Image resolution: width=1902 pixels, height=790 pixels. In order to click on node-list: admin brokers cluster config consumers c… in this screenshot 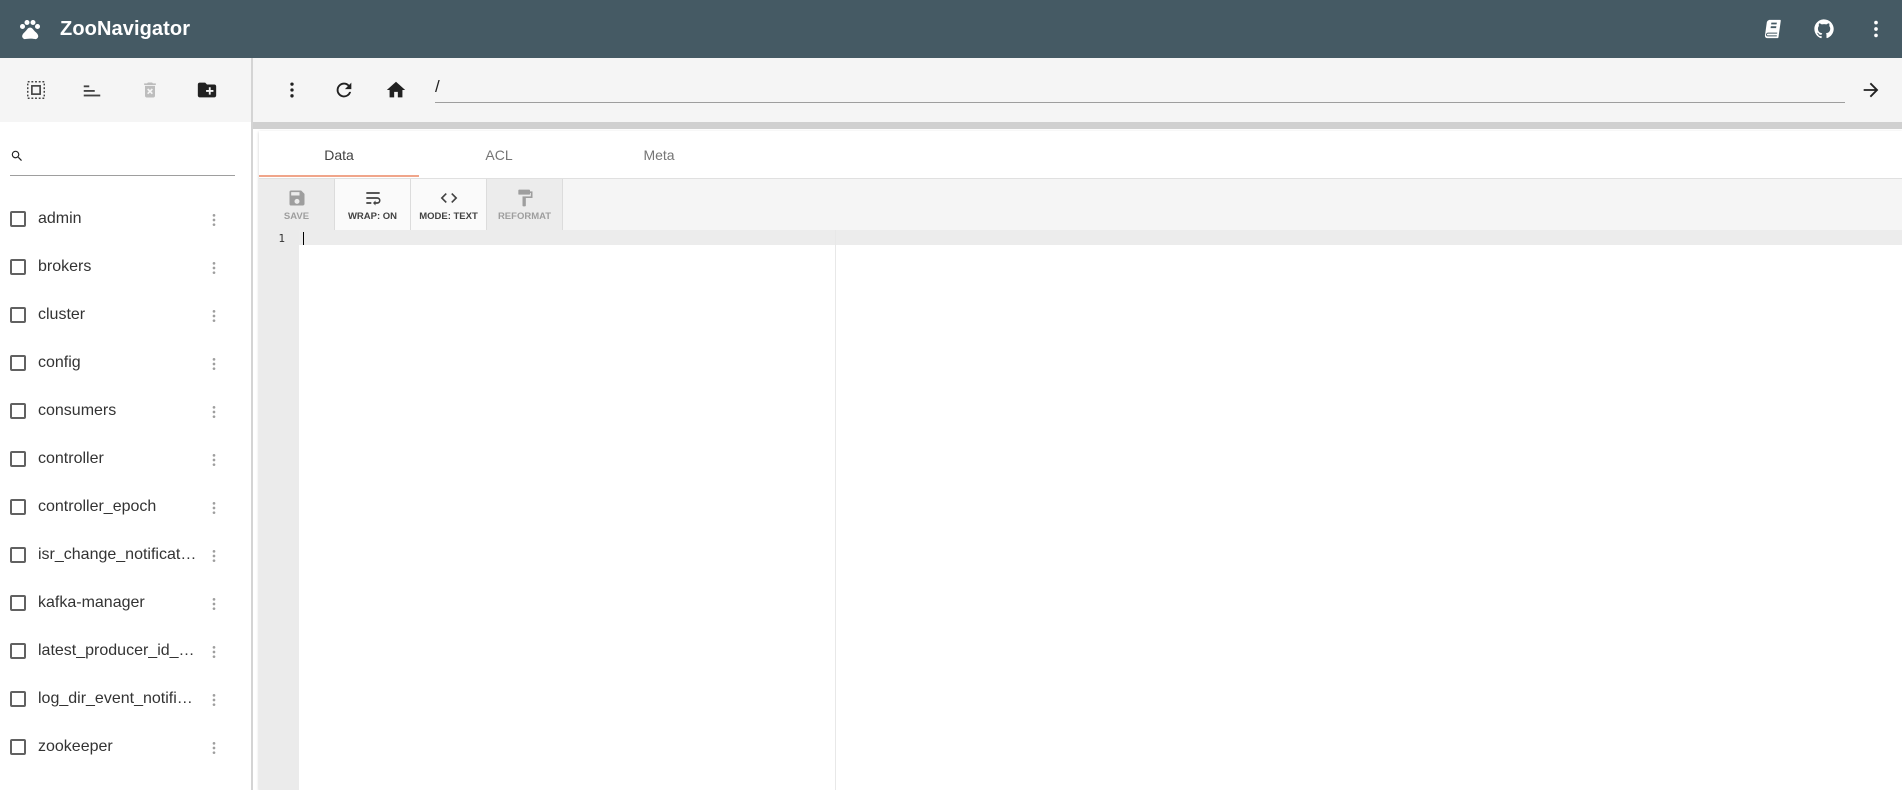, I will do `click(125, 484)`.